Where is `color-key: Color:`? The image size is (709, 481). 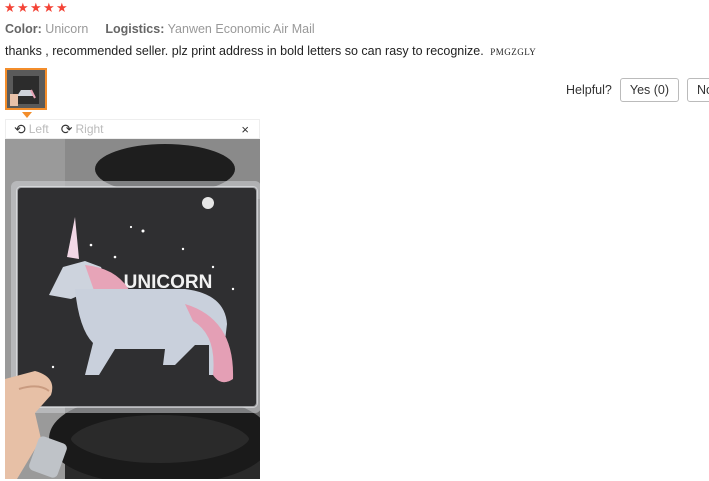 color-key: Color: is located at coordinates (23, 29).